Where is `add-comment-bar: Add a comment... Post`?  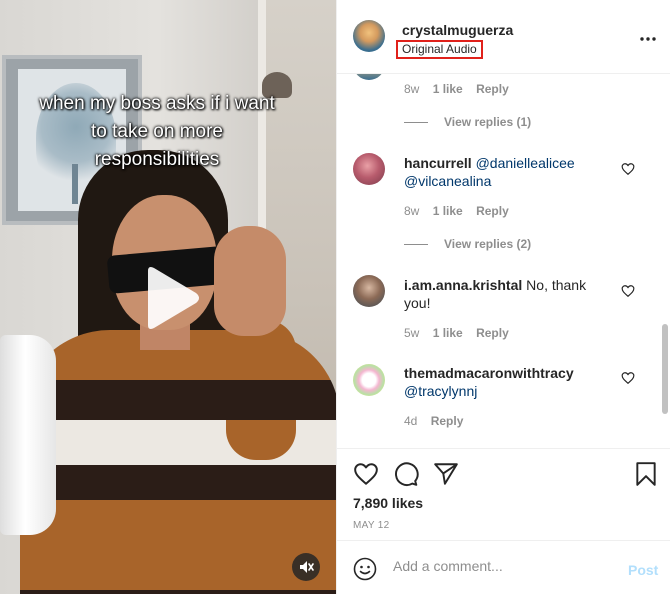
add-comment-bar: Add a comment... Post is located at coordinates (503, 567).